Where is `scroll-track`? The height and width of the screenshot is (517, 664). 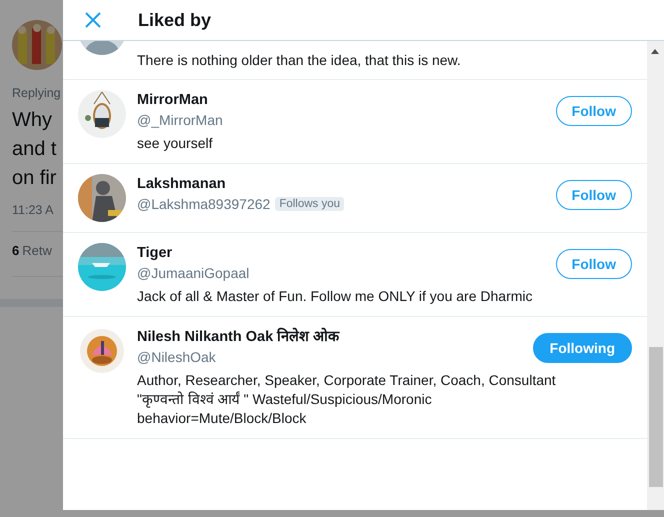 scroll-track is located at coordinates (655, 275).